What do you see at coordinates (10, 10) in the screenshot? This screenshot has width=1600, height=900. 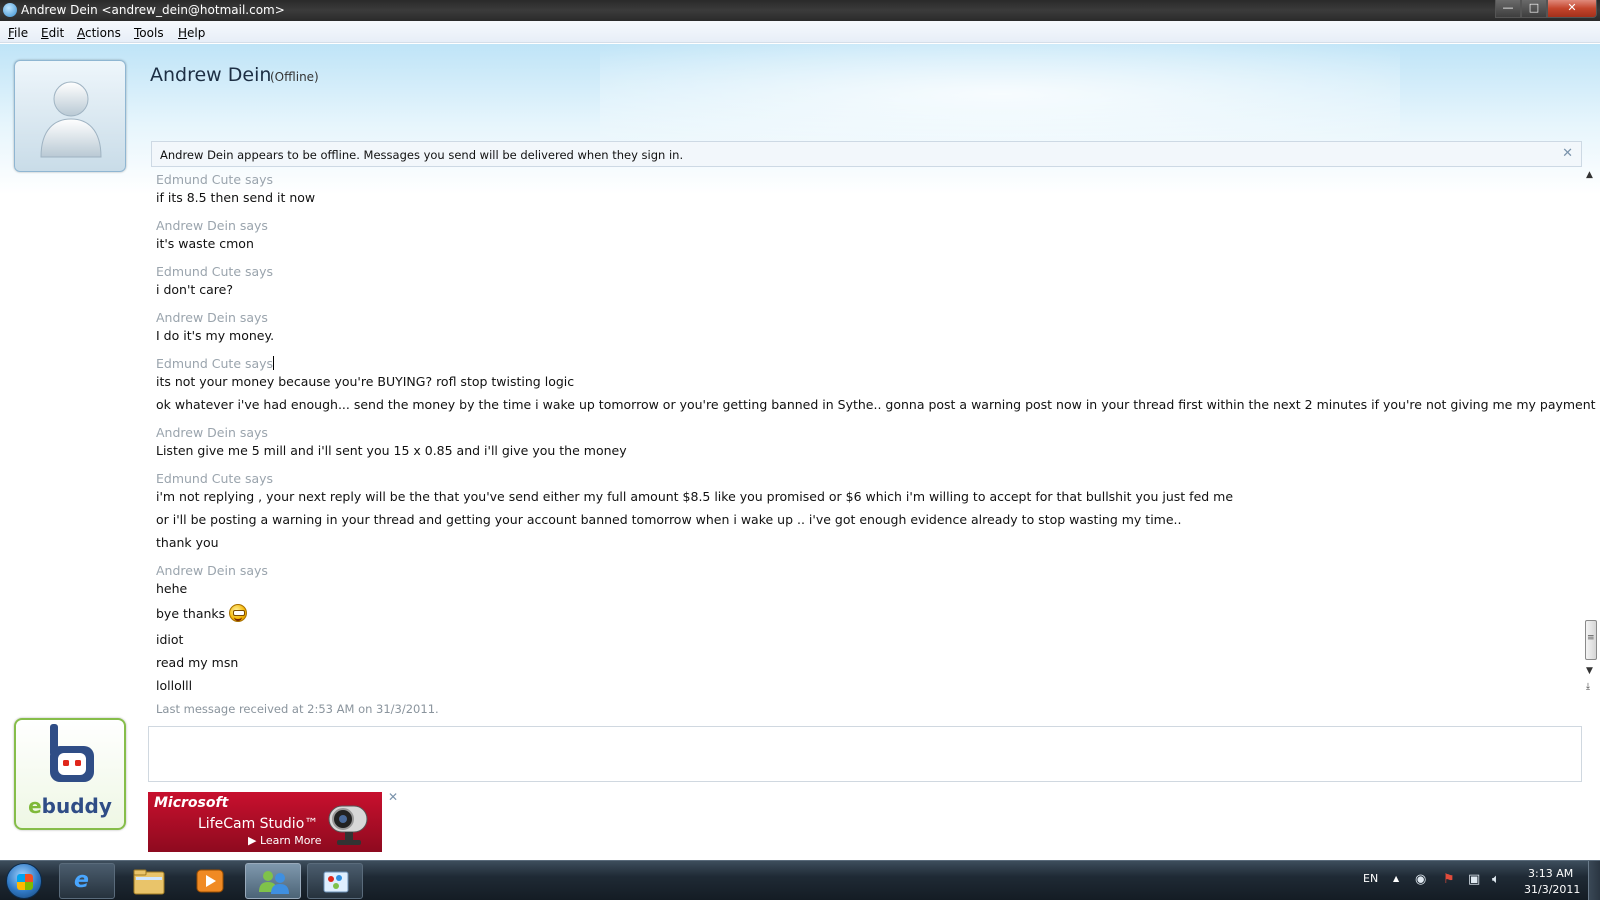 I see `messenger-icon` at bounding box center [10, 10].